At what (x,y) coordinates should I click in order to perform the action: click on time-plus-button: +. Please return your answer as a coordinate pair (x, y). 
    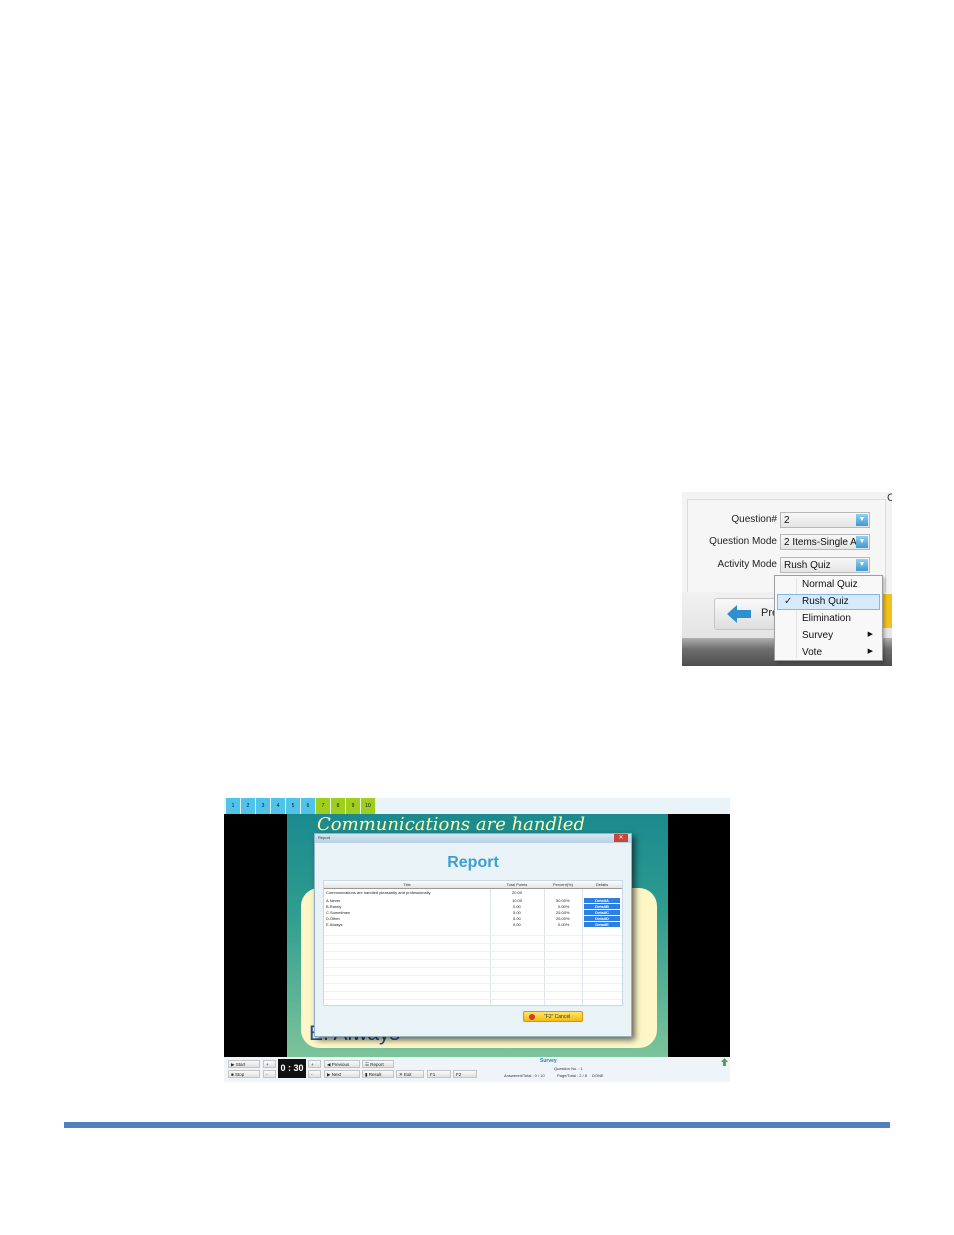
    Looking at the image, I should click on (269, 1064).